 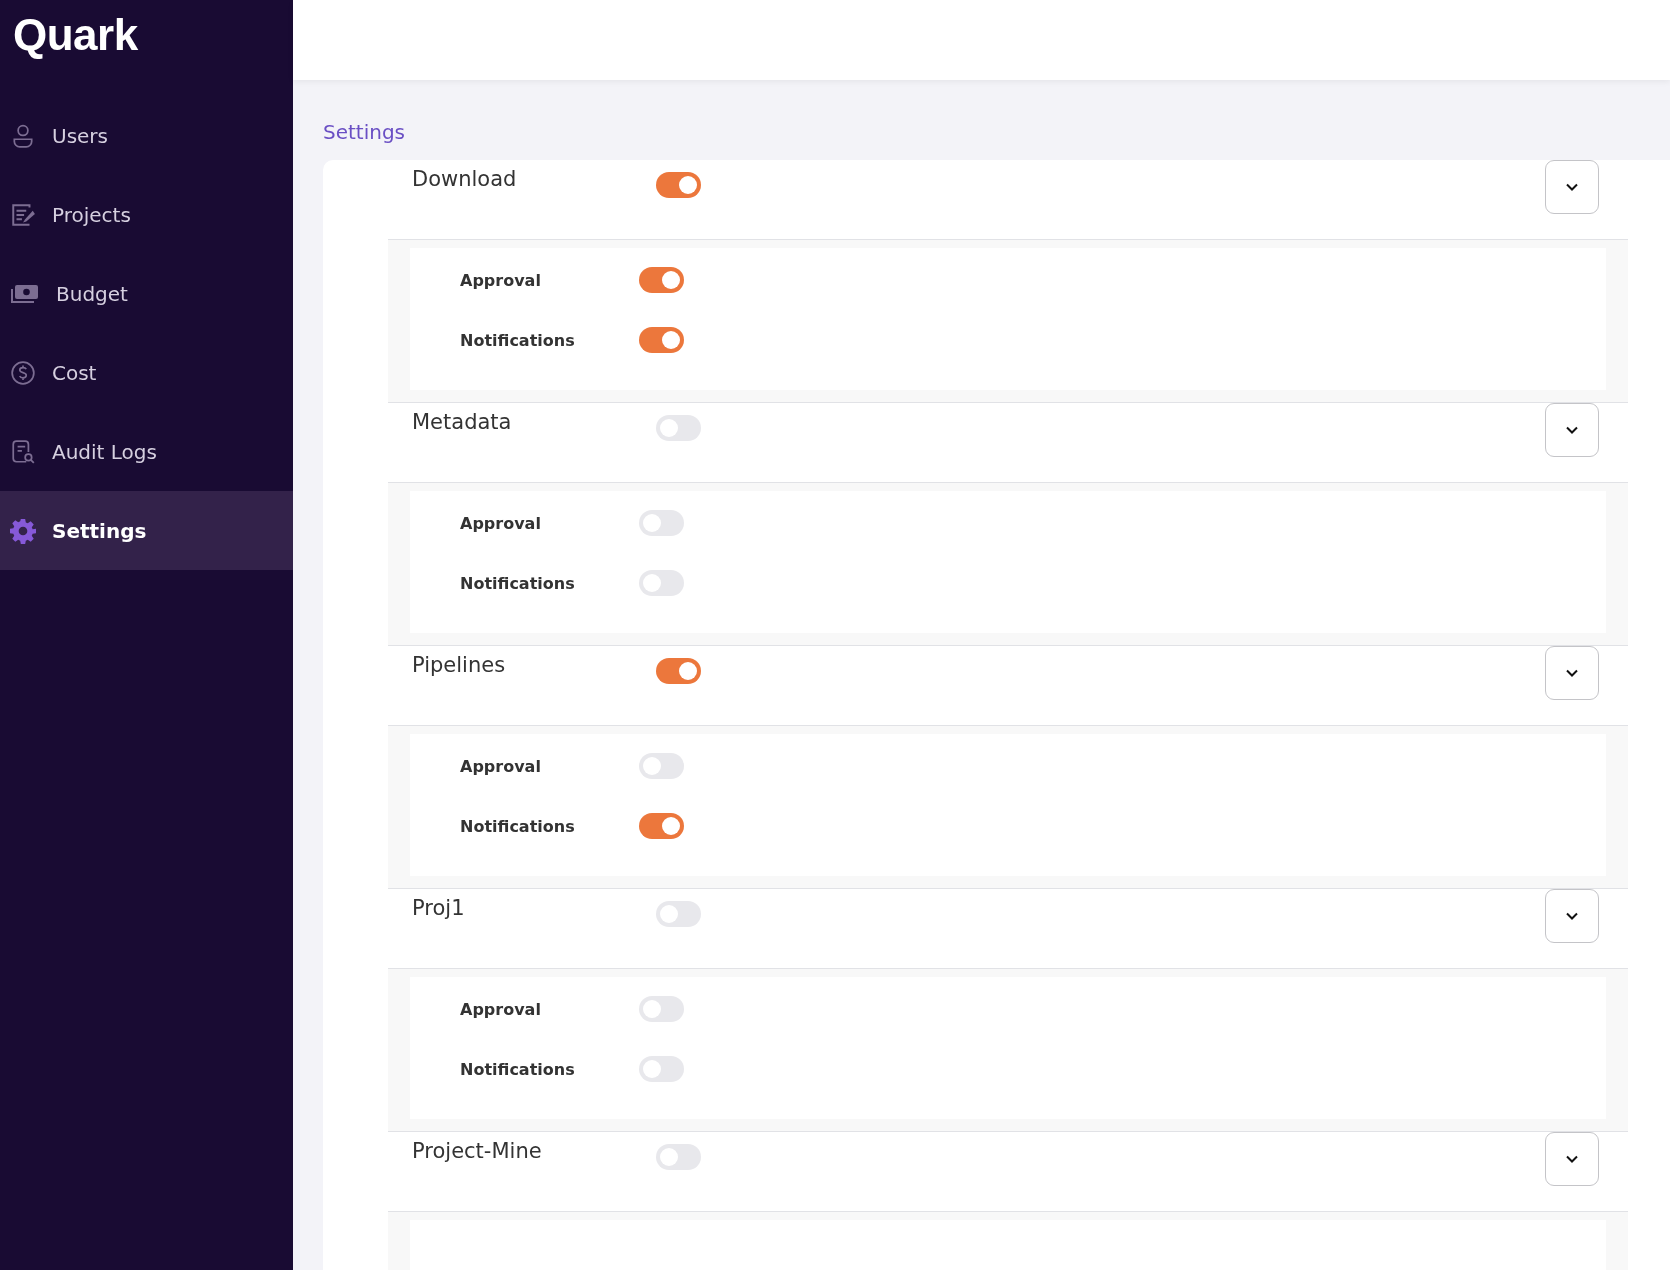 I want to click on page-title: Settings, so click(x=365, y=132).